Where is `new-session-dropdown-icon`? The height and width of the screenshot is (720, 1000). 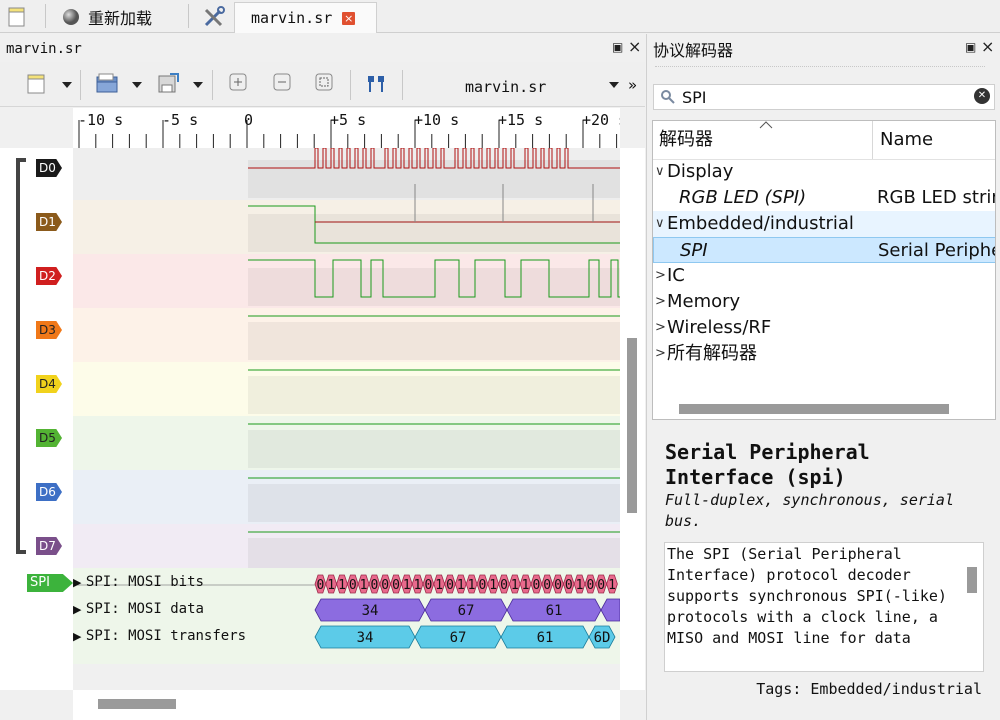
new-session-dropdown-icon is located at coordinates (67, 85).